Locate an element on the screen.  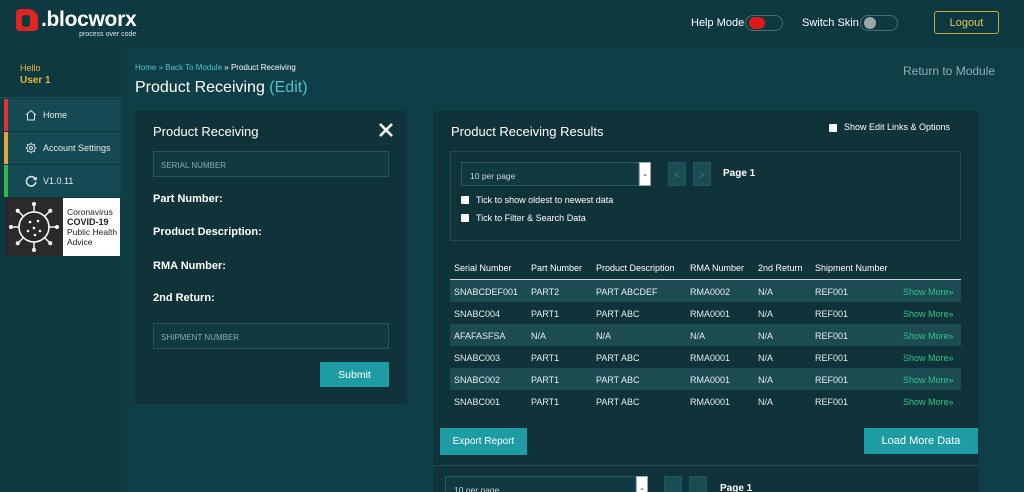
blocworx-logo: .blocworx process over code is located at coordinates (76, 23).